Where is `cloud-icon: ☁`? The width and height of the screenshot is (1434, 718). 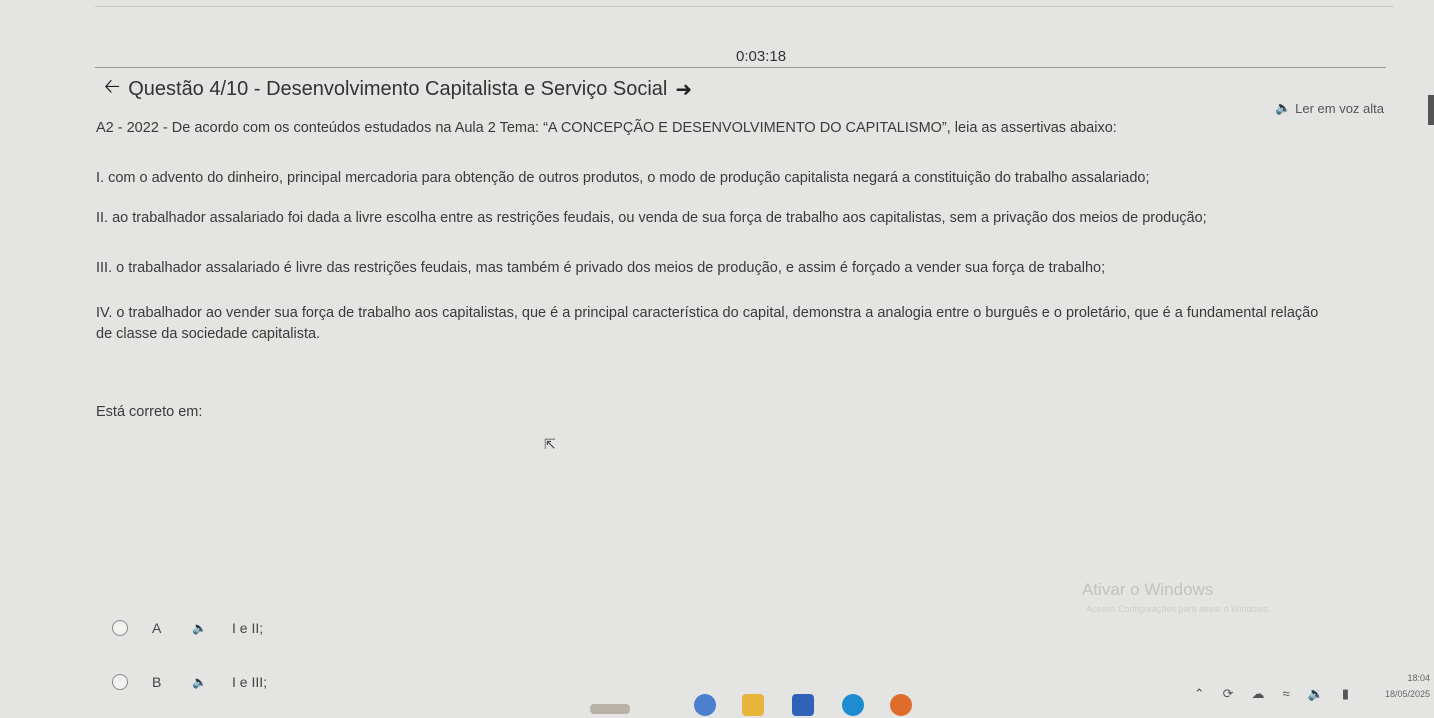 cloud-icon: ☁ is located at coordinates (1258, 694).